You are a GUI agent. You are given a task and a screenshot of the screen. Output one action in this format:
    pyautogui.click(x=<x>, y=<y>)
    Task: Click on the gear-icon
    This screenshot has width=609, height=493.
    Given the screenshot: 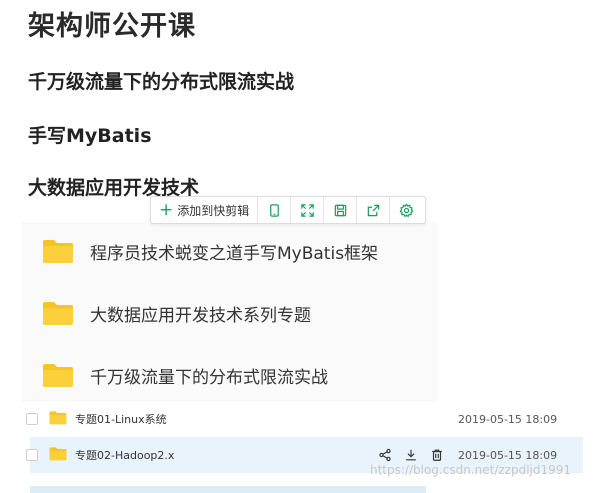 What is the action you would take?
    pyautogui.click(x=406, y=209)
    